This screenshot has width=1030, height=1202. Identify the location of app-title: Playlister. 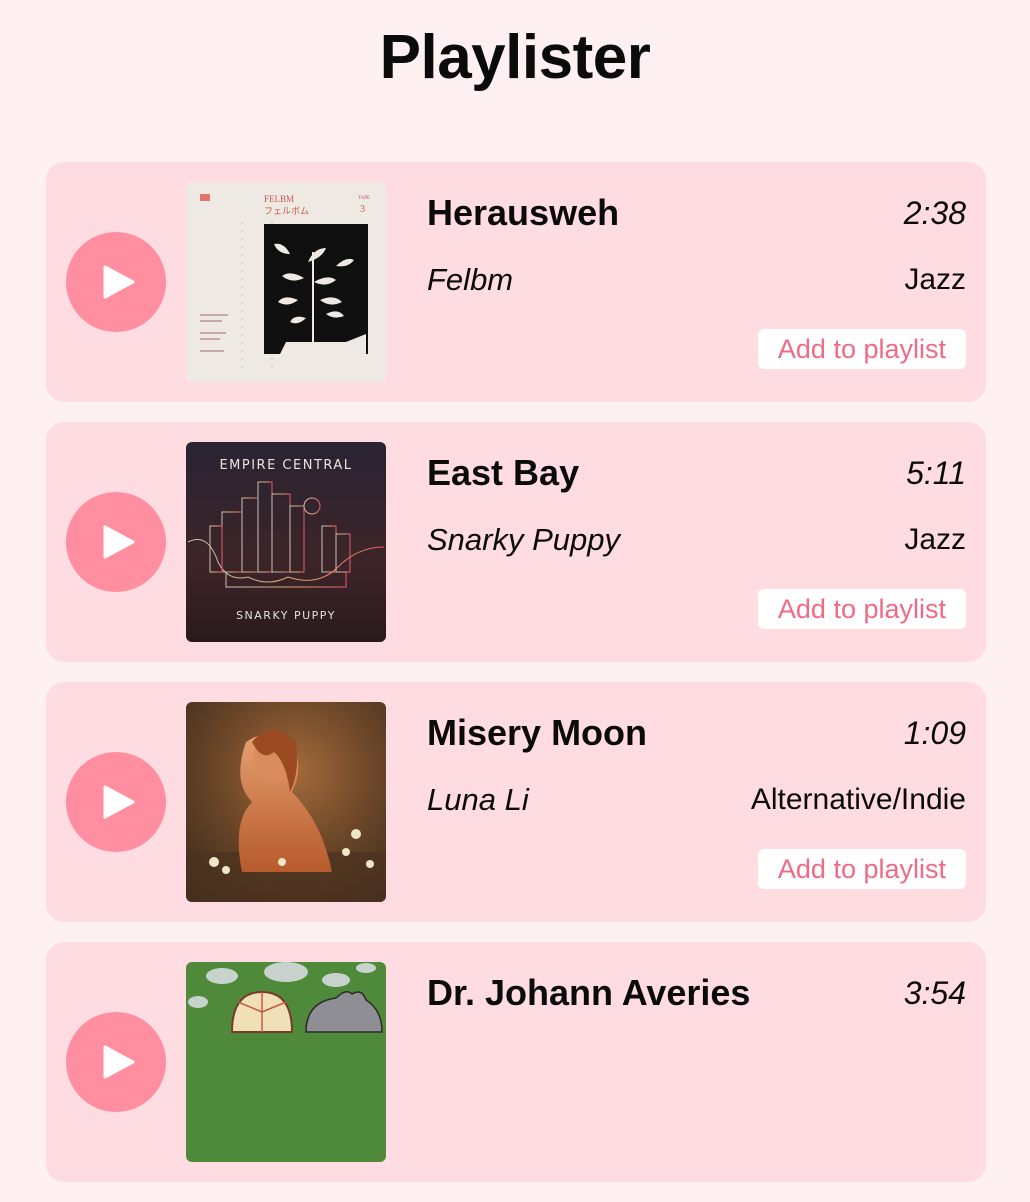
(515, 57).